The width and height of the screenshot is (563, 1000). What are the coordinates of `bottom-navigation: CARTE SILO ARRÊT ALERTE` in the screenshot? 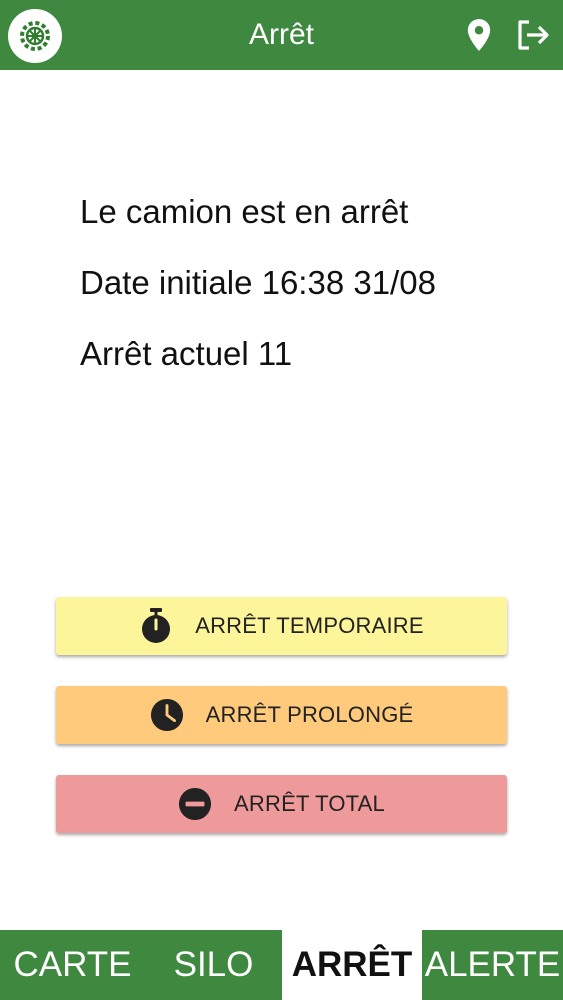 It's located at (281, 965).